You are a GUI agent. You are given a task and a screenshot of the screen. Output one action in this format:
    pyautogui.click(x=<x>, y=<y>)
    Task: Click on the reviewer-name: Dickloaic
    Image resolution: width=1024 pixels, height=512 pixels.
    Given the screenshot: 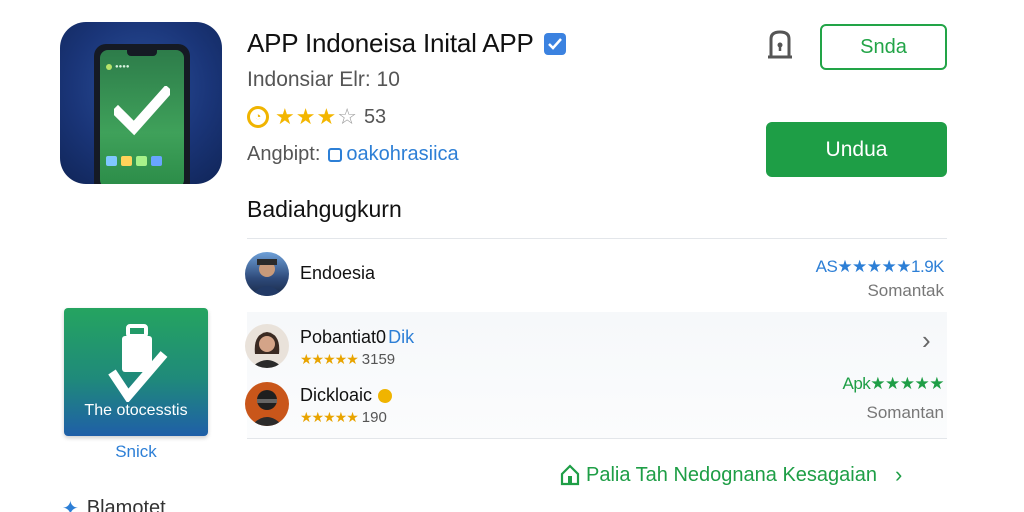 What is the action you would take?
    pyautogui.click(x=346, y=395)
    